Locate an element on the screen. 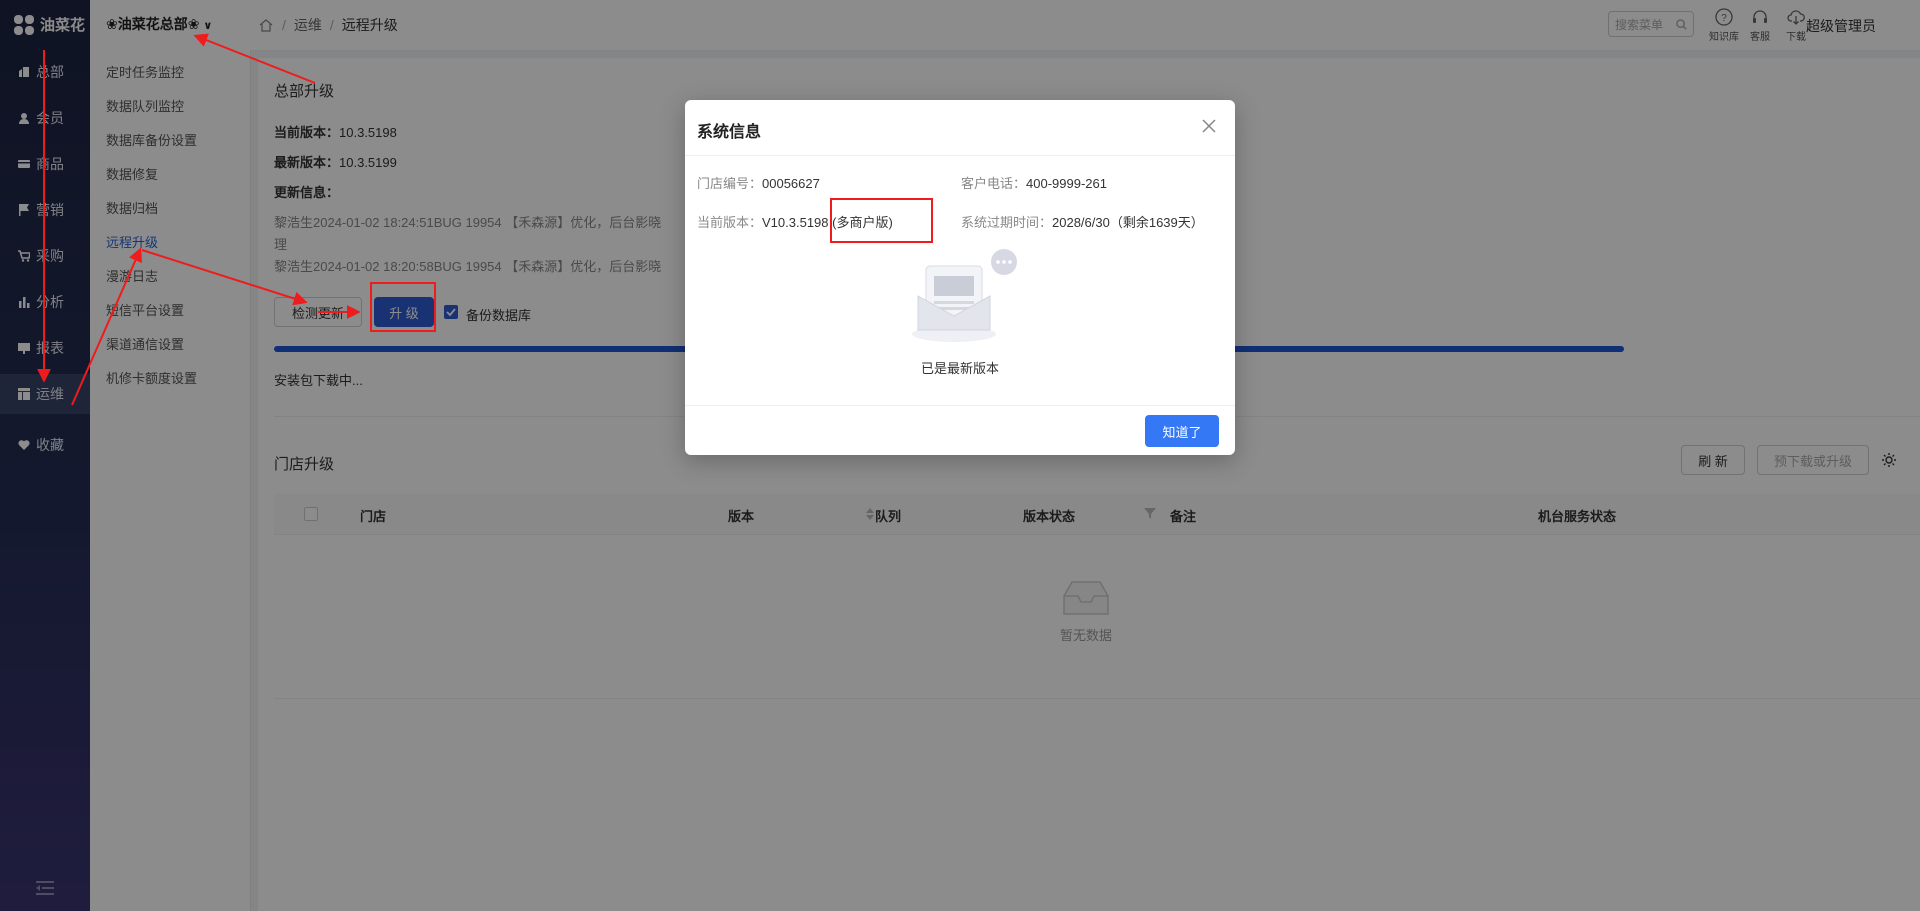  dialog-footer-divider is located at coordinates (960, 405).